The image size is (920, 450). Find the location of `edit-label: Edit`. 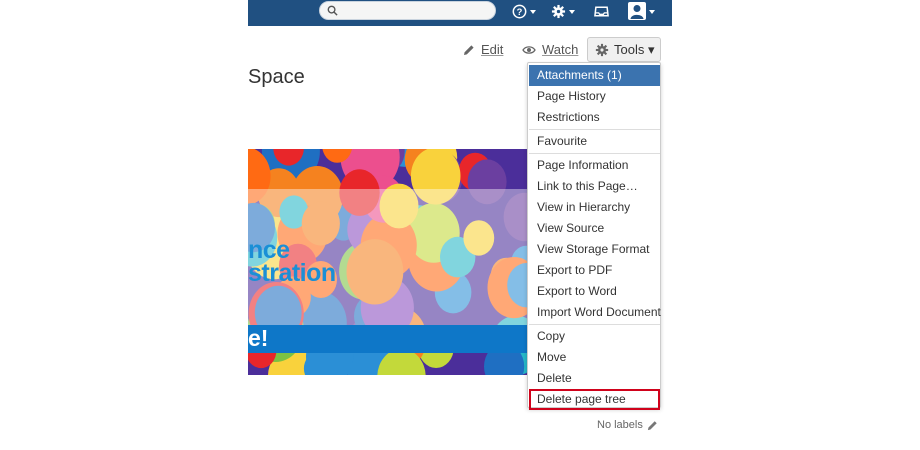

edit-label: Edit is located at coordinates (492, 49).